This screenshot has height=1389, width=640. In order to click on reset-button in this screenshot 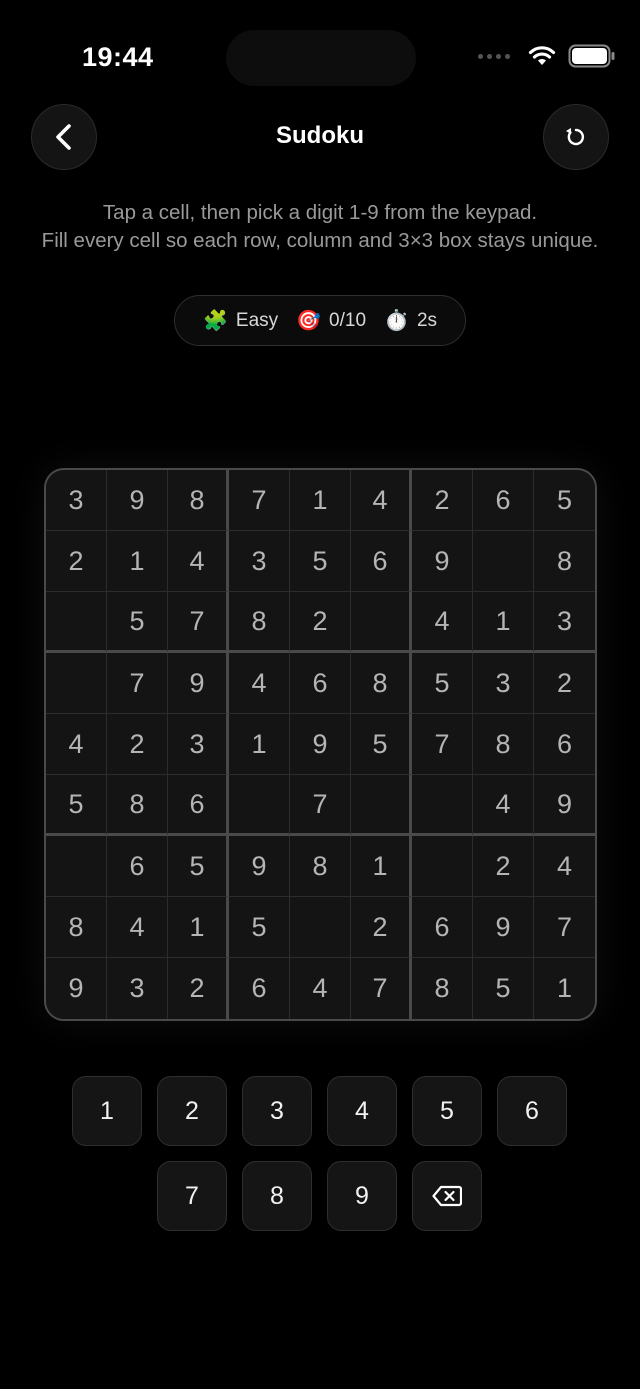, I will do `click(576, 137)`.